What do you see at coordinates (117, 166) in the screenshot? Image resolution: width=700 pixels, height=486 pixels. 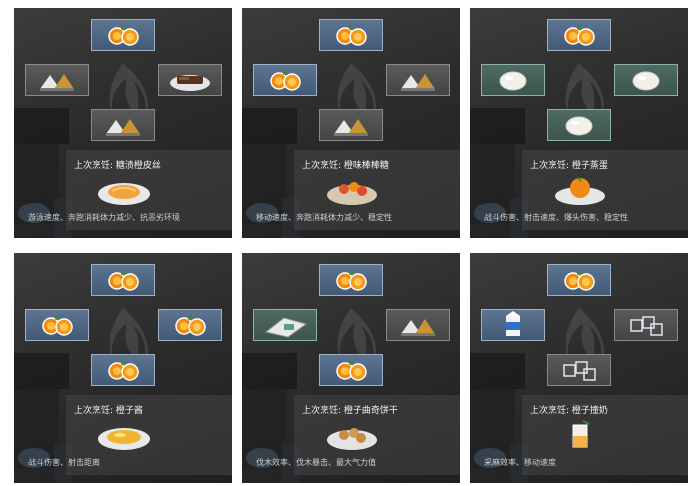 I see `last-cooked-label: 上次烹饪: 糖渍橙皮丝` at bounding box center [117, 166].